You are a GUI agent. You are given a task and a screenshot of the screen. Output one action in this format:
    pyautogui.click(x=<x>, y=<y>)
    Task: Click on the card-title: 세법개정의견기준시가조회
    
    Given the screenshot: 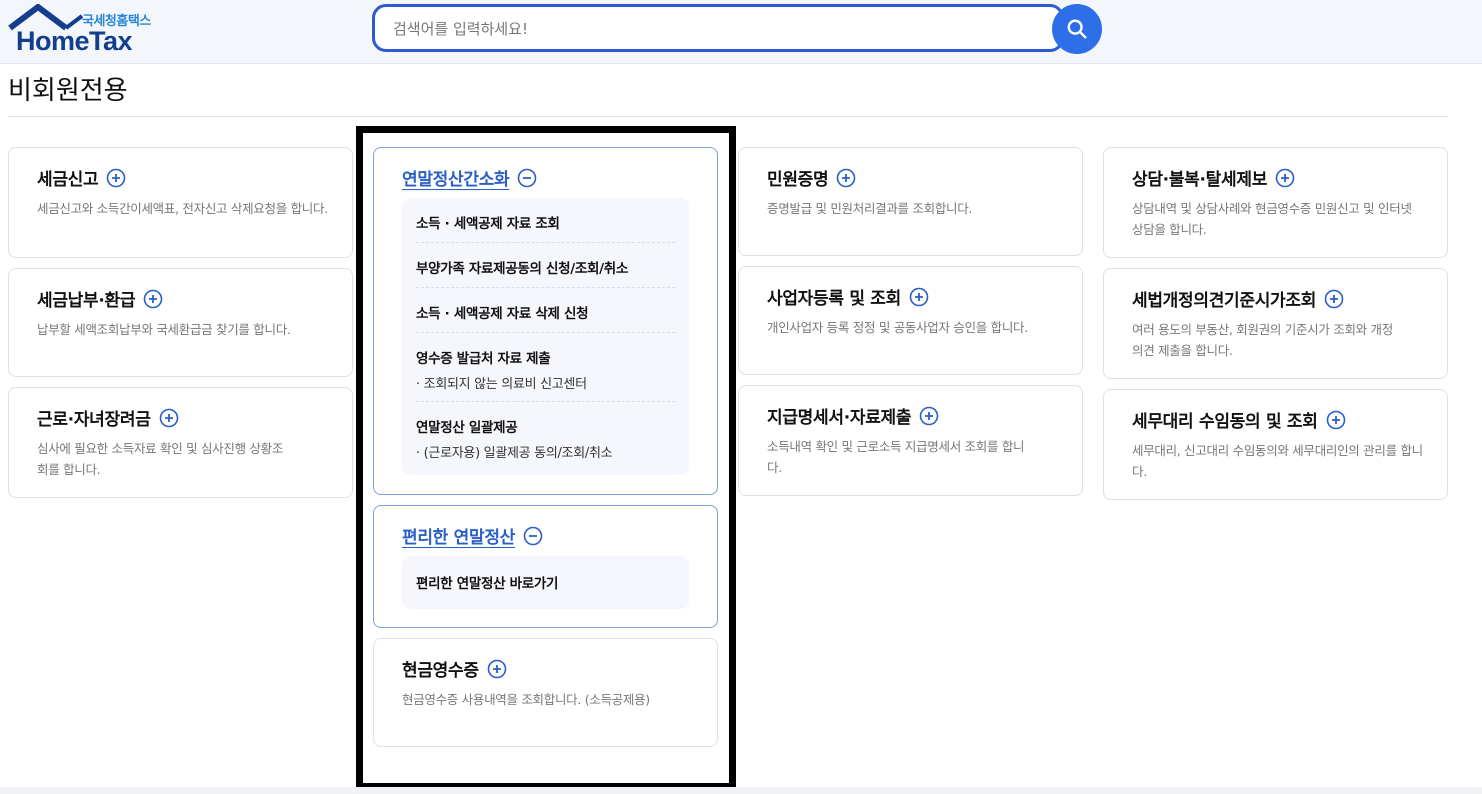 What is the action you would take?
    pyautogui.click(x=1238, y=298)
    